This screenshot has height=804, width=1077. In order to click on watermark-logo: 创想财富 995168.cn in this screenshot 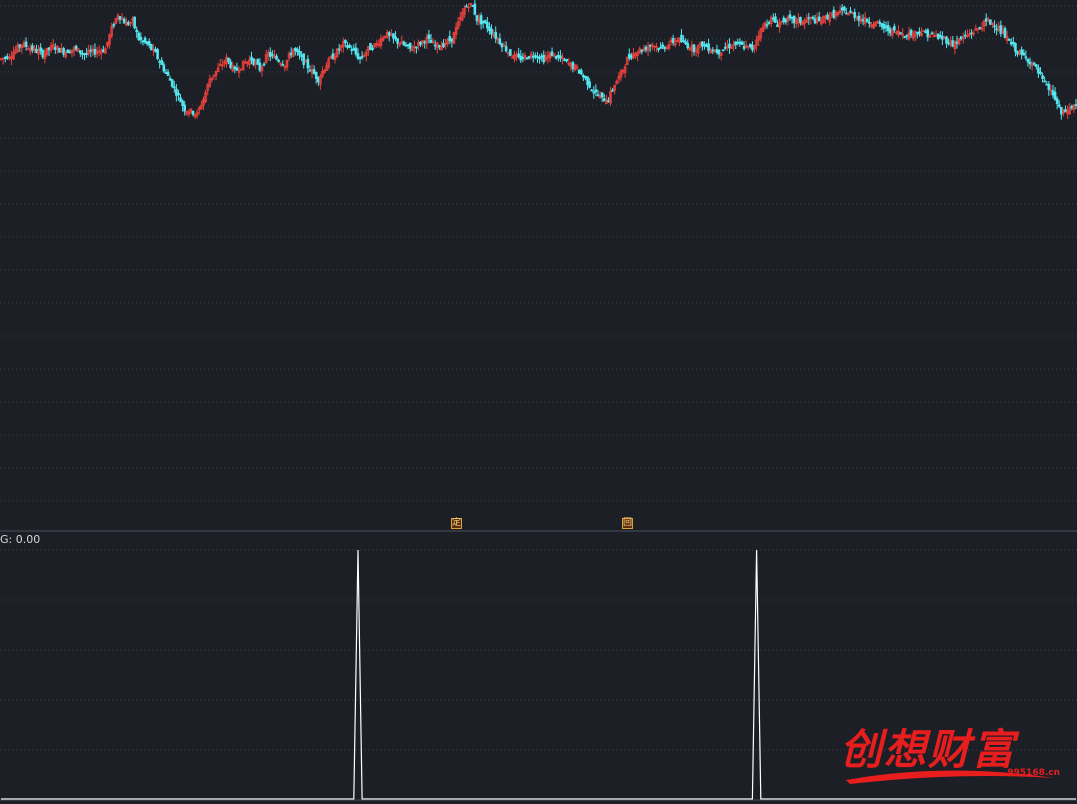, I will do `click(951, 752)`.